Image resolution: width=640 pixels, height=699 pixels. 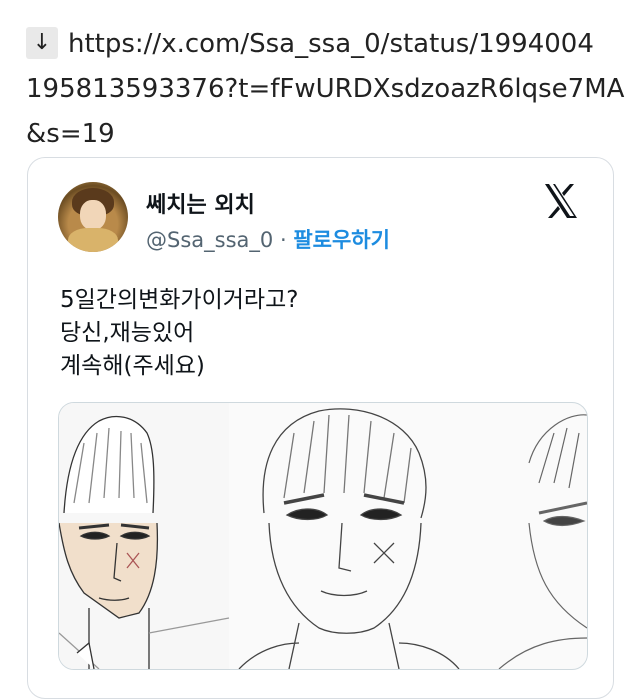 What do you see at coordinates (561, 201) in the screenshot?
I see `x-logo-icon` at bounding box center [561, 201].